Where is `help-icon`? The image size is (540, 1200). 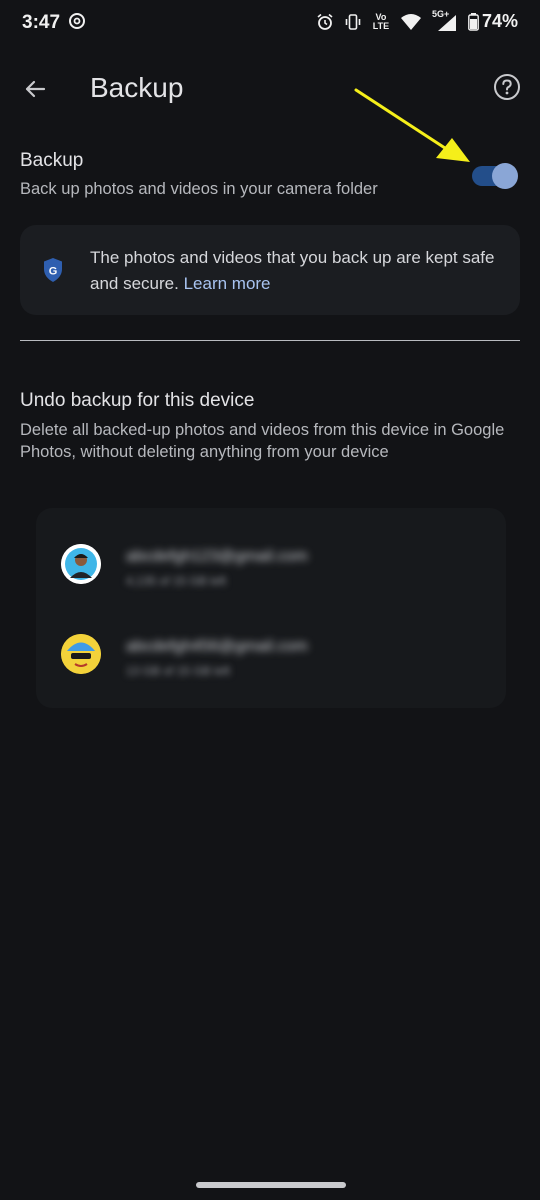 help-icon is located at coordinates (507, 87).